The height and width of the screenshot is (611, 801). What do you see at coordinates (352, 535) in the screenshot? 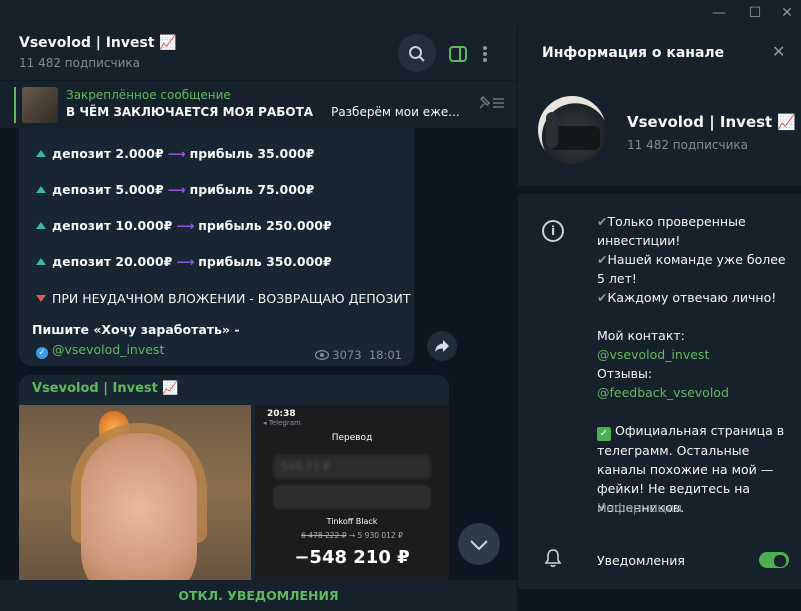
I see `phone-balance: 6 478 222 ₽ → 5 930 012 ₽` at bounding box center [352, 535].